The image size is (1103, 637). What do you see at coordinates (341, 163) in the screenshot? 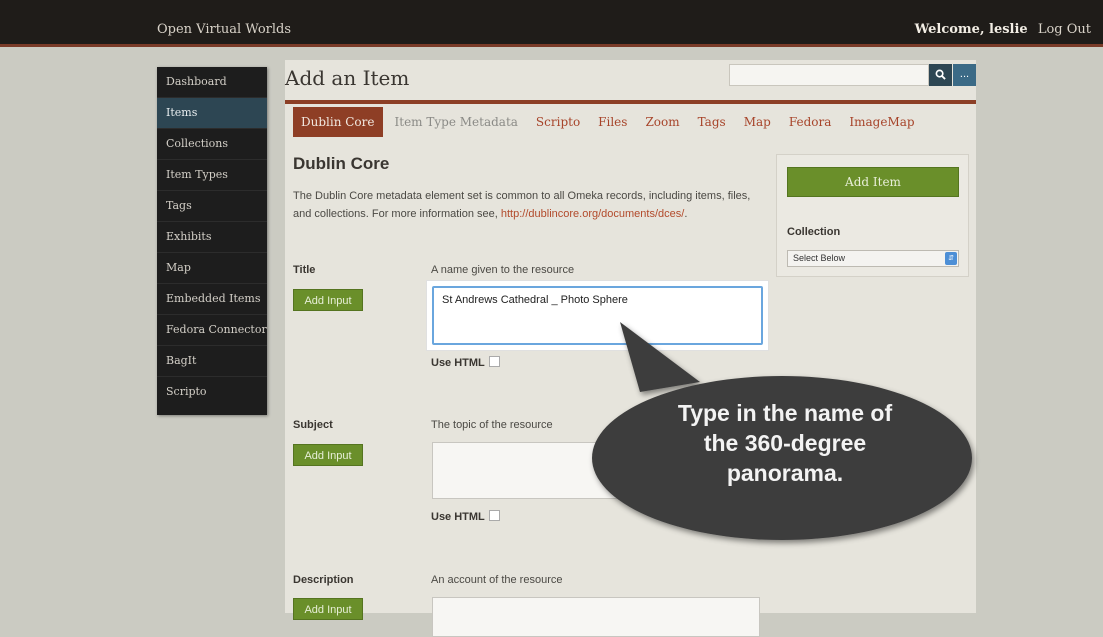
I see `section-title: Dublin Core` at bounding box center [341, 163].